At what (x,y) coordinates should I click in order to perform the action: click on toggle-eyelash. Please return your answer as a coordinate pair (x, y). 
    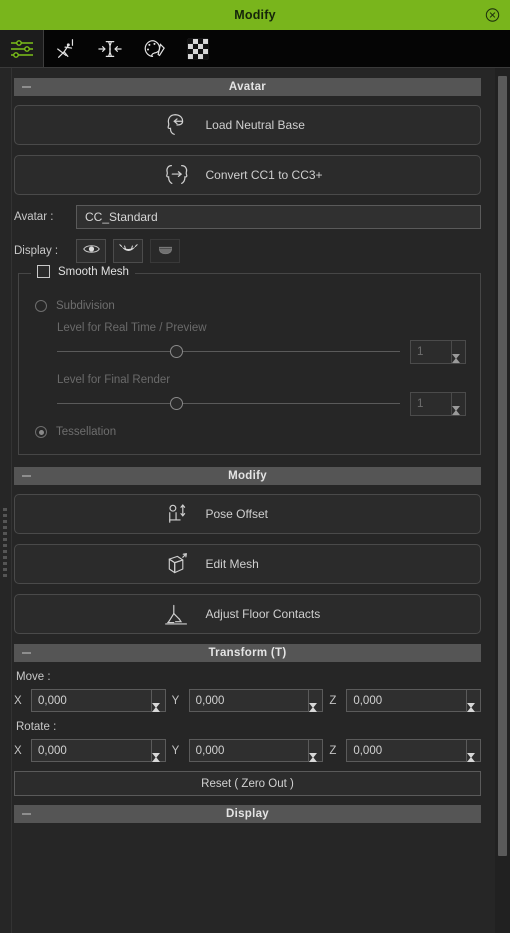
    Looking at the image, I should click on (128, 251).